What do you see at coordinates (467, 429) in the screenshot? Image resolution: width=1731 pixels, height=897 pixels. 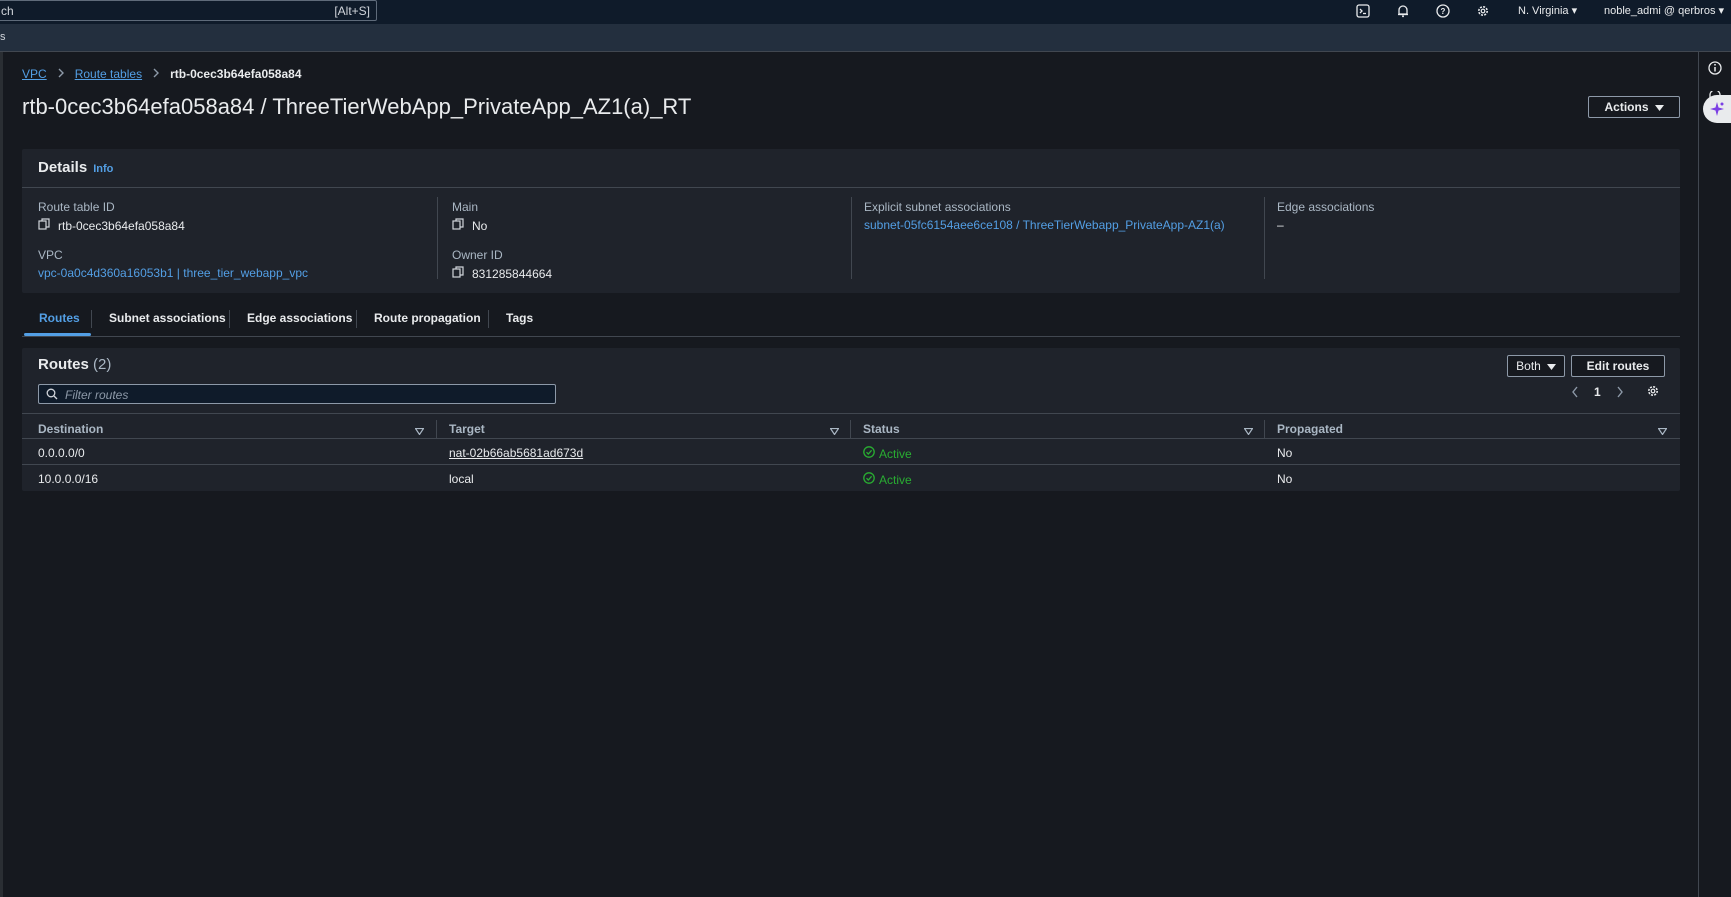 I see `column-header-target: Target` at bounding box center [467, 429].